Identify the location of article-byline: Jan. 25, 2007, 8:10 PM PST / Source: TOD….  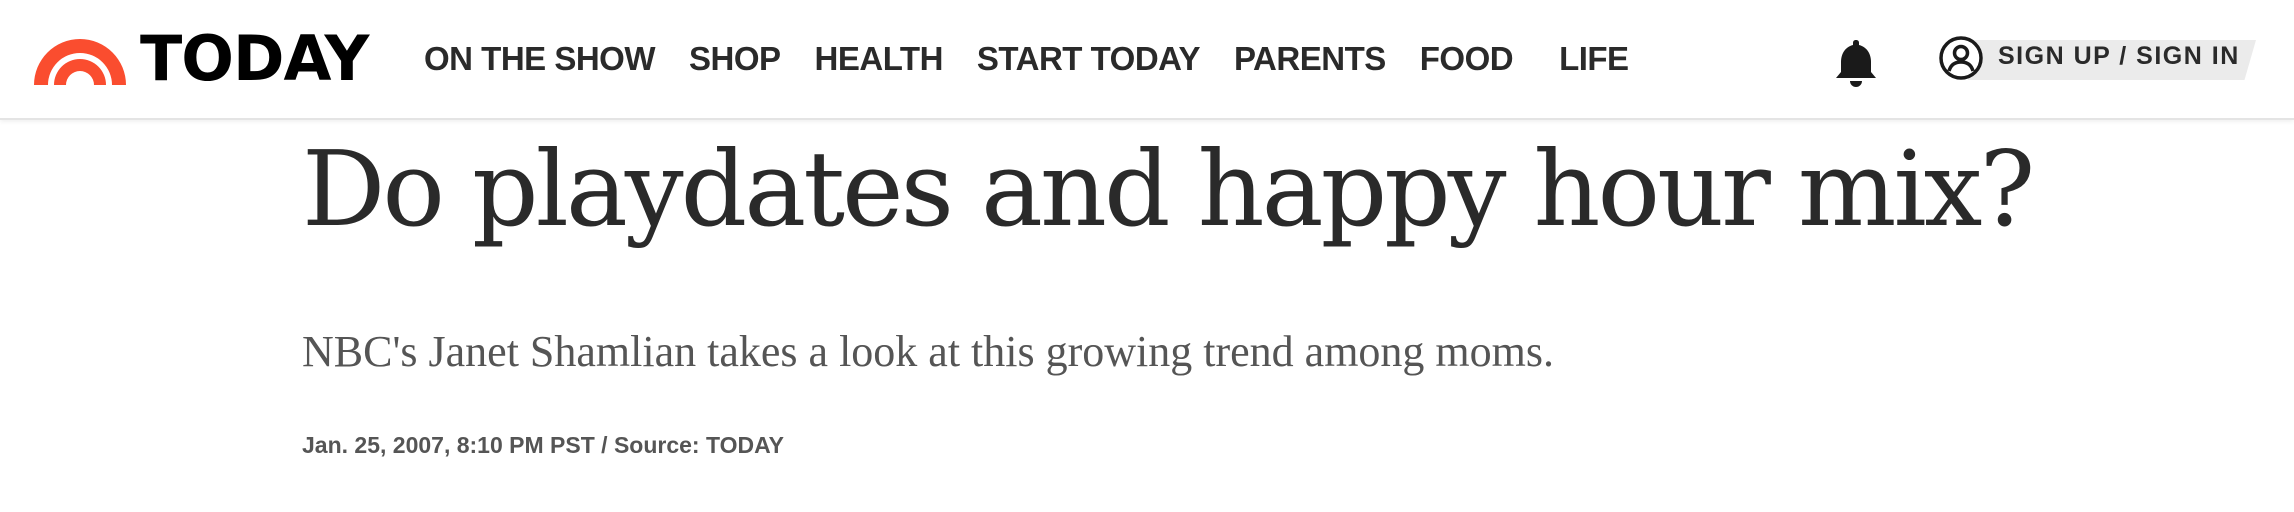
(543, 445).